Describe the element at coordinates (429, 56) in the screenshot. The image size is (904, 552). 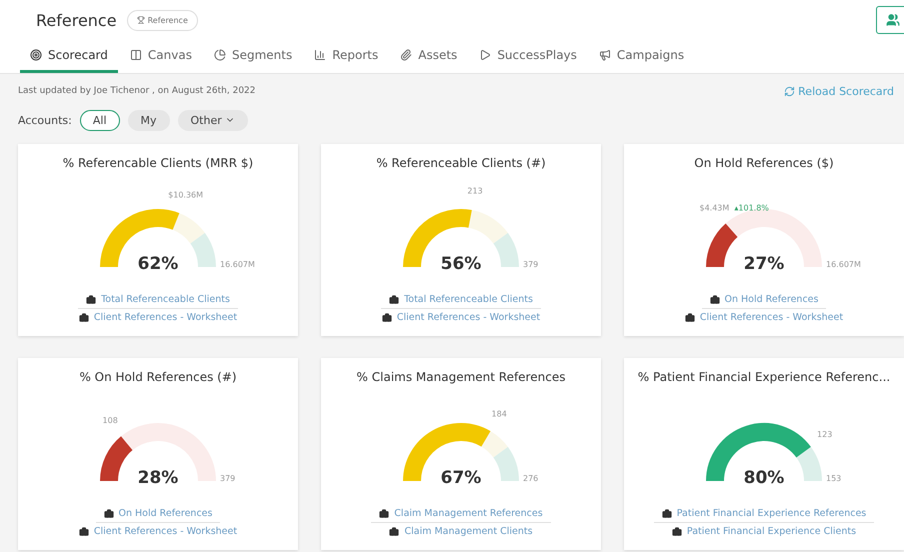
I see `nav-tab: Assets` at that location.